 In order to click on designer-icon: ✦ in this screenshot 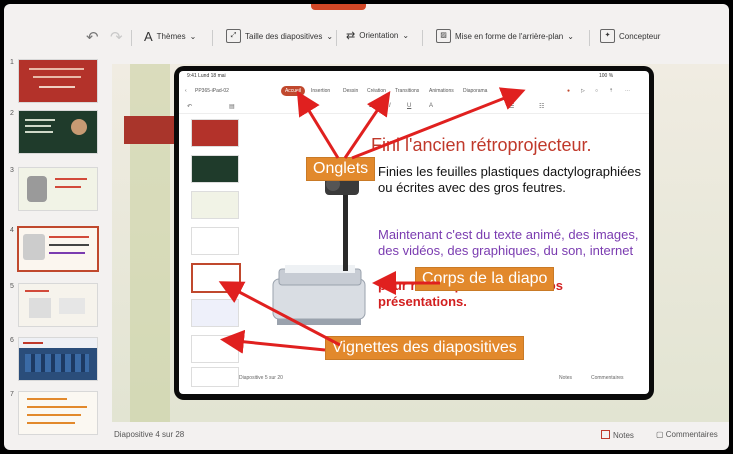, I will do `click(607, 36)`.